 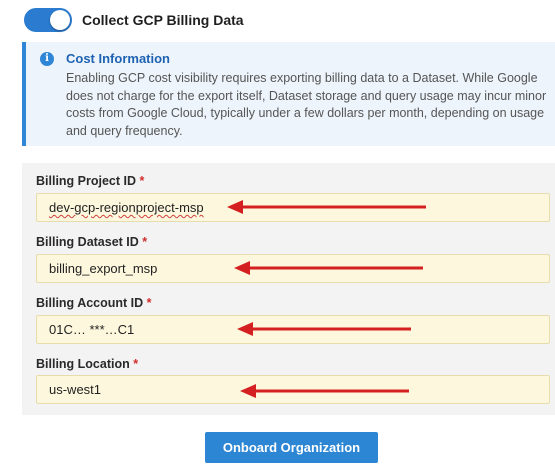 I want to click on billing-location-label: Billing Location *, so click(x=87, y=364).